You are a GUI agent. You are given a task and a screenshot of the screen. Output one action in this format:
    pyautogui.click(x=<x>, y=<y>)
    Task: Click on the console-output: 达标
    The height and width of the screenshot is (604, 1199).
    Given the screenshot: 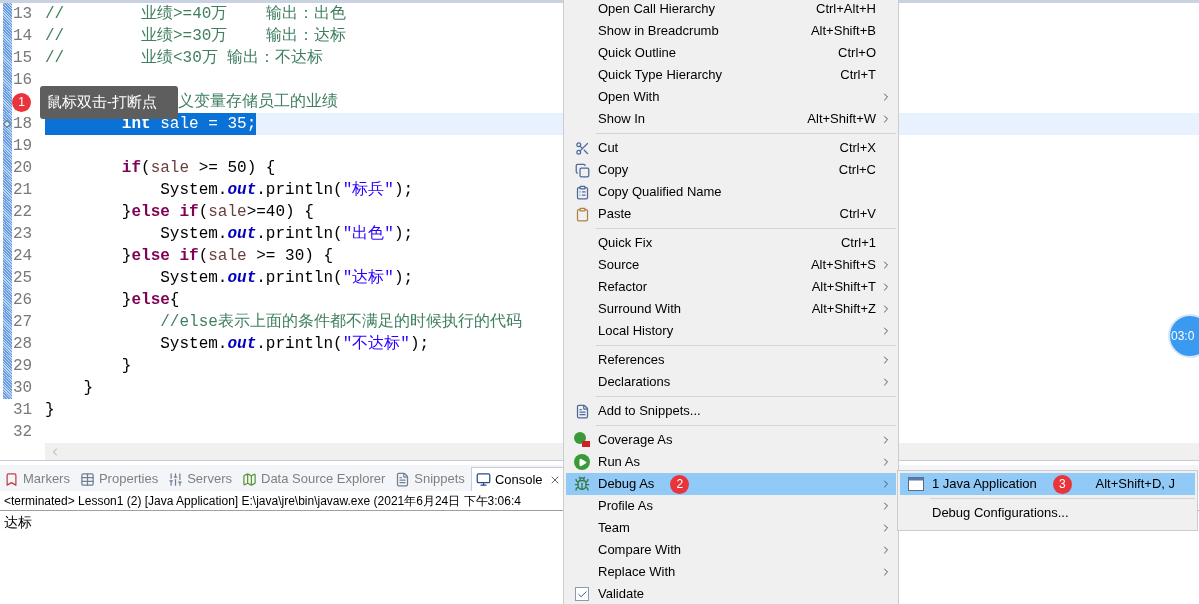 What is the action you would take?
    pyautogui.click(x=18, y=522)
    